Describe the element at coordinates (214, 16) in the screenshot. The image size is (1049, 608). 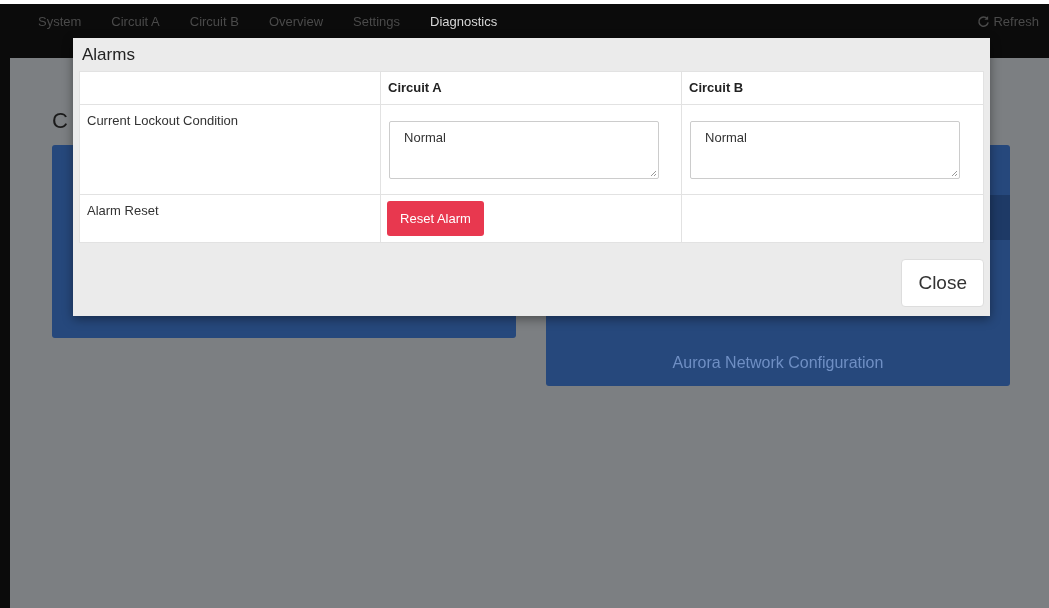
I see `nav-tab: Circuit B` at that location.